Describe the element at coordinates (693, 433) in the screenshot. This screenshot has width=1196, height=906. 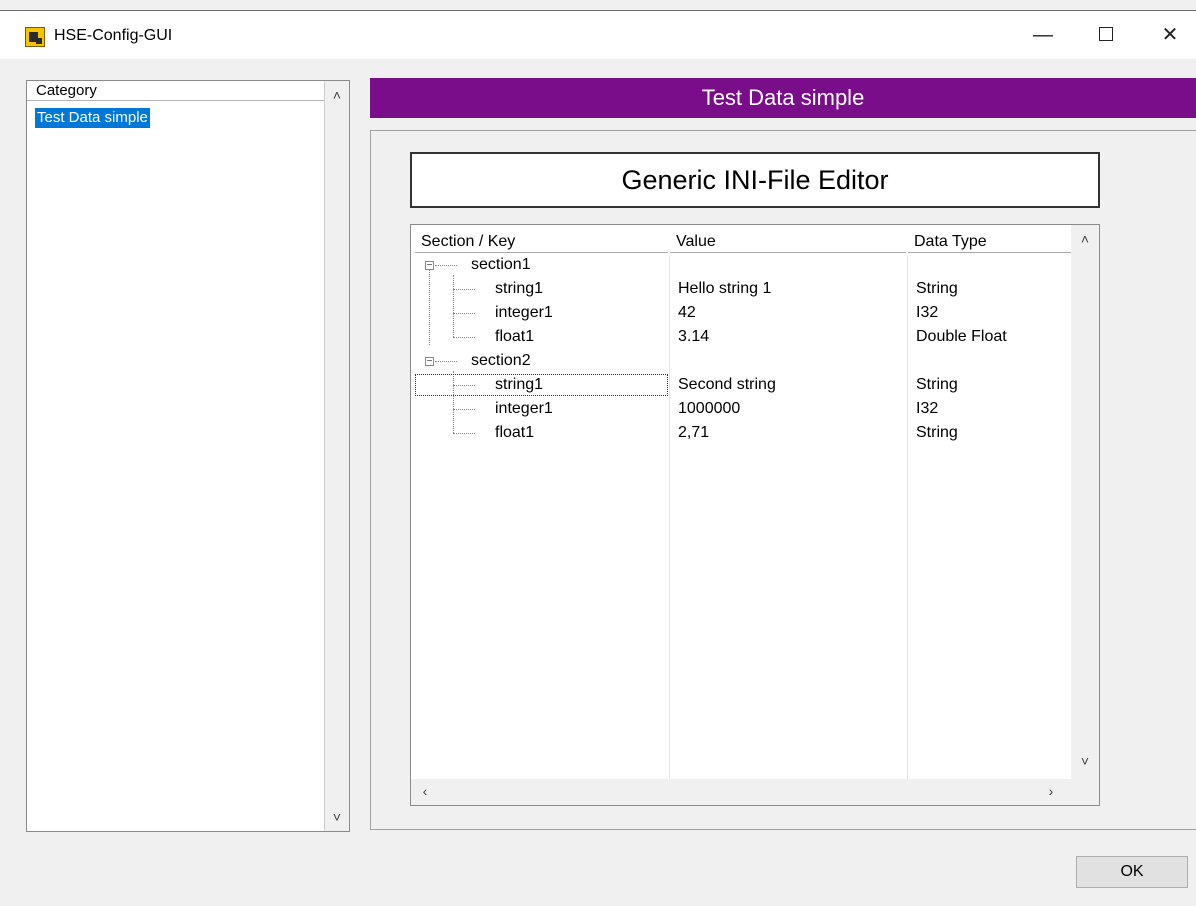
I see `tree-row-value: 2,71` at that location.